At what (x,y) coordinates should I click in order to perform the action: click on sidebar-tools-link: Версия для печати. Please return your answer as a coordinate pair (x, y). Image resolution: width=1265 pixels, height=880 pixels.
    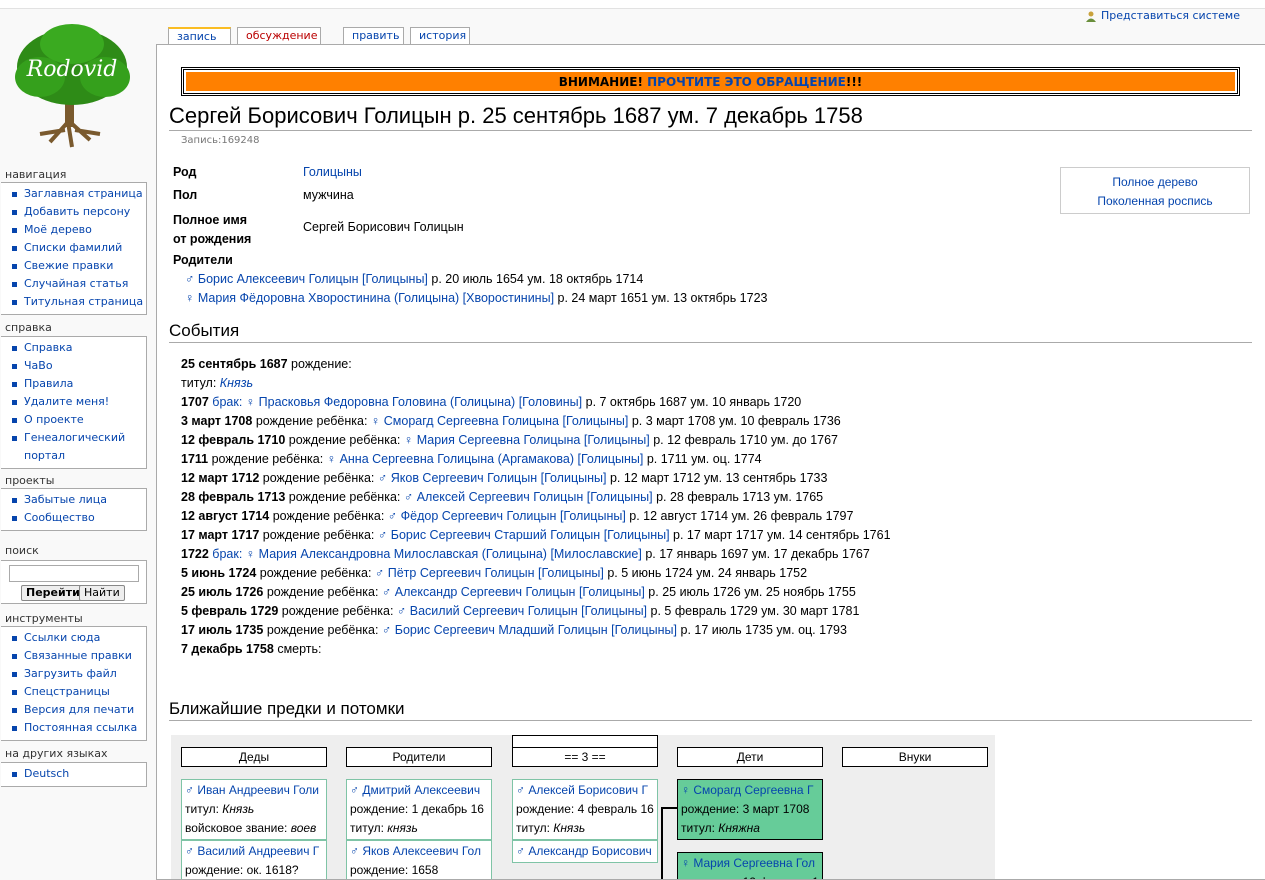
    Looking at the image, I should click on (79, 709).